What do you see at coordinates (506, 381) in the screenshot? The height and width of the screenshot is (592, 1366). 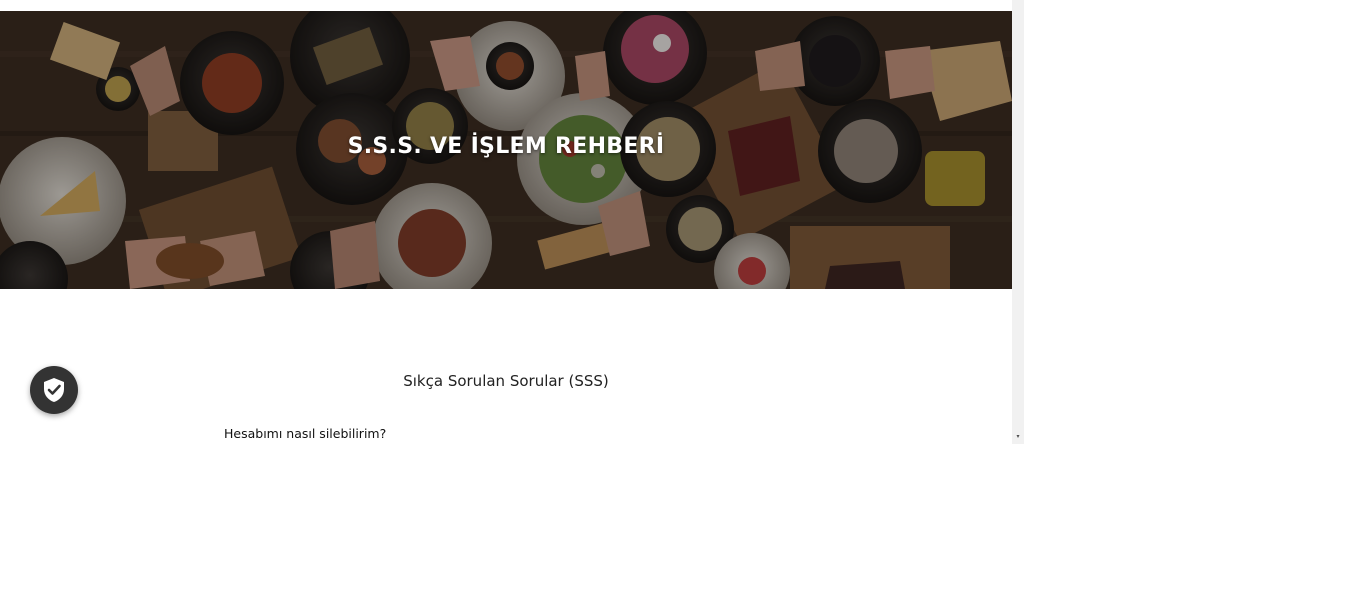 I see `faq-section-title: Sıkça Sorulan Sorular (SSS)` at bounding box center [506, 381].